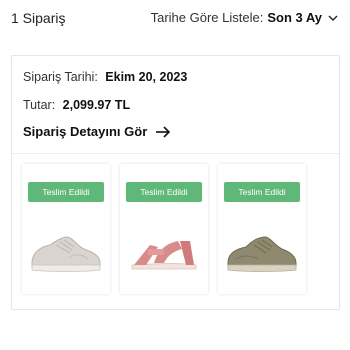 The width and height of the screenshot is (350, 350). What do you see at coordinates (262, 254) in the screenshot?
I see `sneaker-khaki-icon` at bounding box center [262, 254].